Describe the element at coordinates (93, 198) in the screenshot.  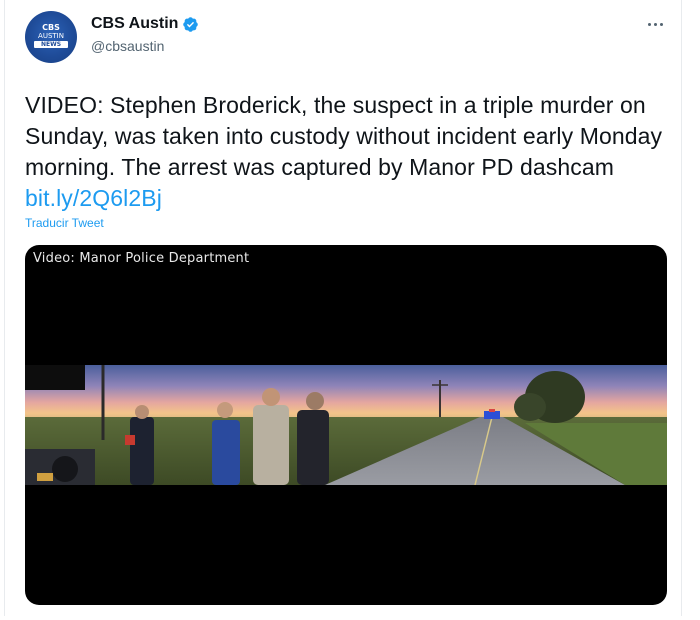
I see `tweet-link: bit.ly/2Q6l2Bj` at that location.